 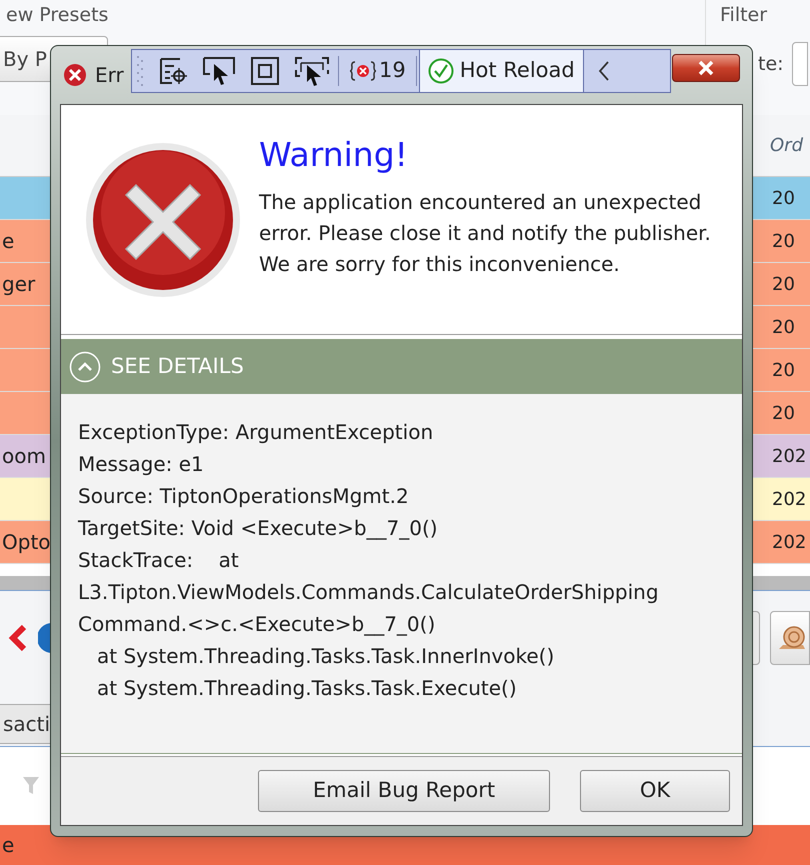 I want to click on error-message: The application encountered an unexpected error. Please close it and notify the publisher. We are sorry for this inconvenience., so click(x=485, y=233).